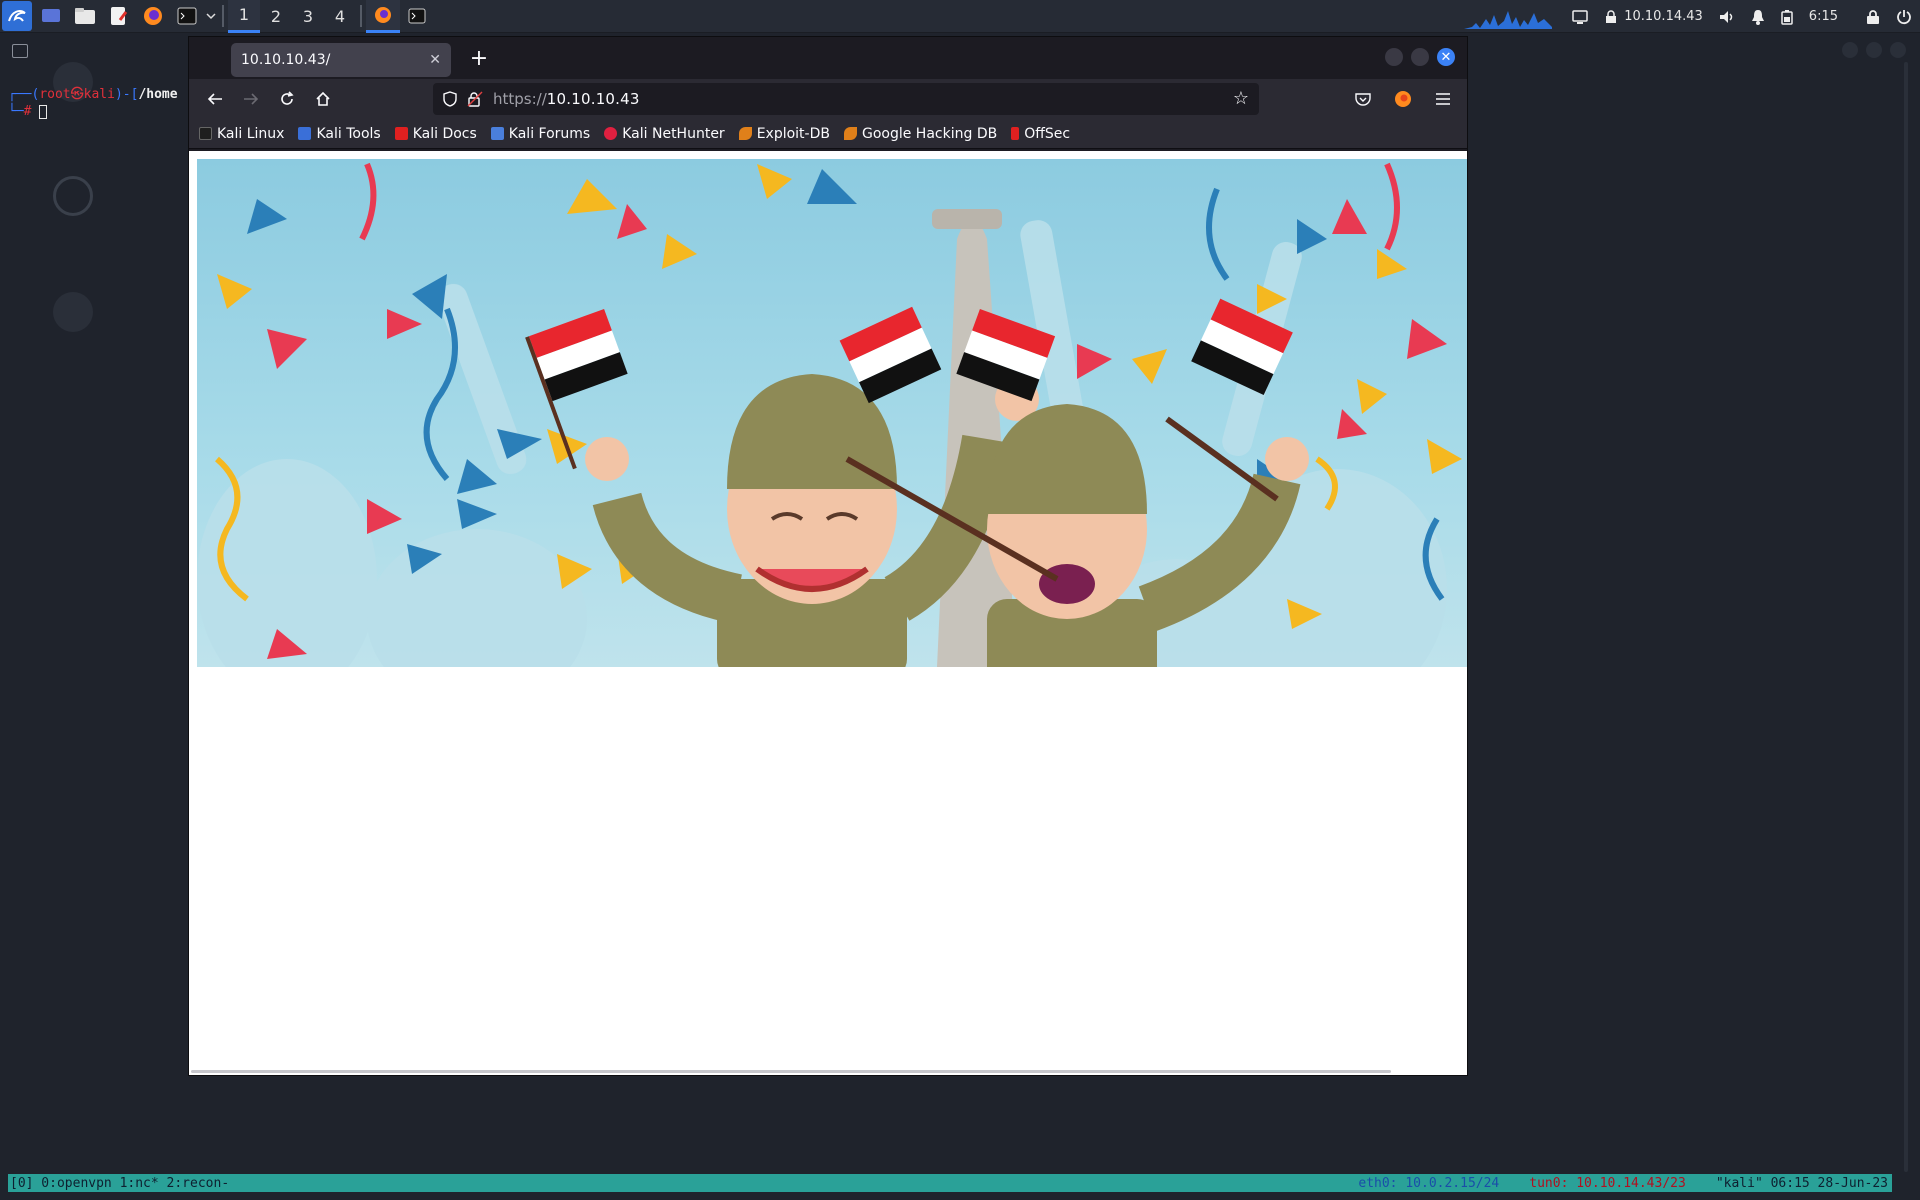 Image resolution: width=1920 pixels, height=1200 pixels. I want to click on kali-tools-icon, so click(305, 133).